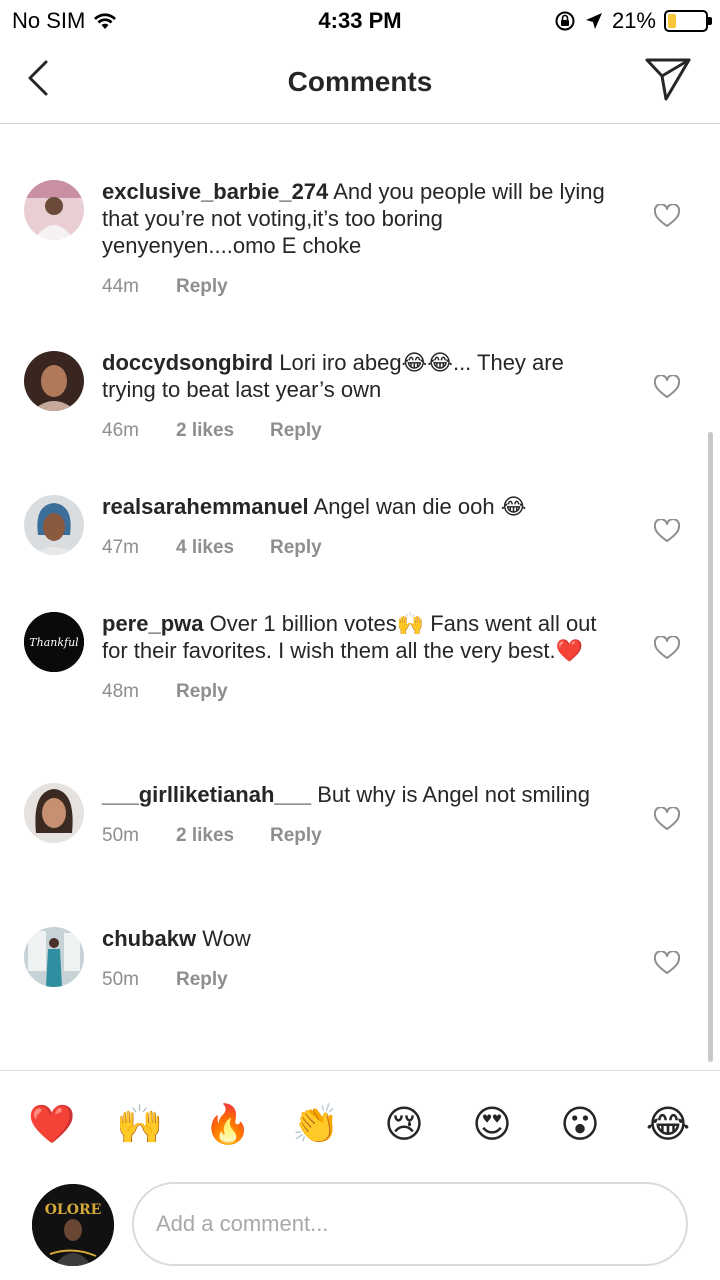 Image resolution: width=720 pixels, height=1280 pixels. What do you see at coordinates (362, 286) in the screenshot?
I see `comment-meta: 44m Reply` at bounding box center [362, 286].